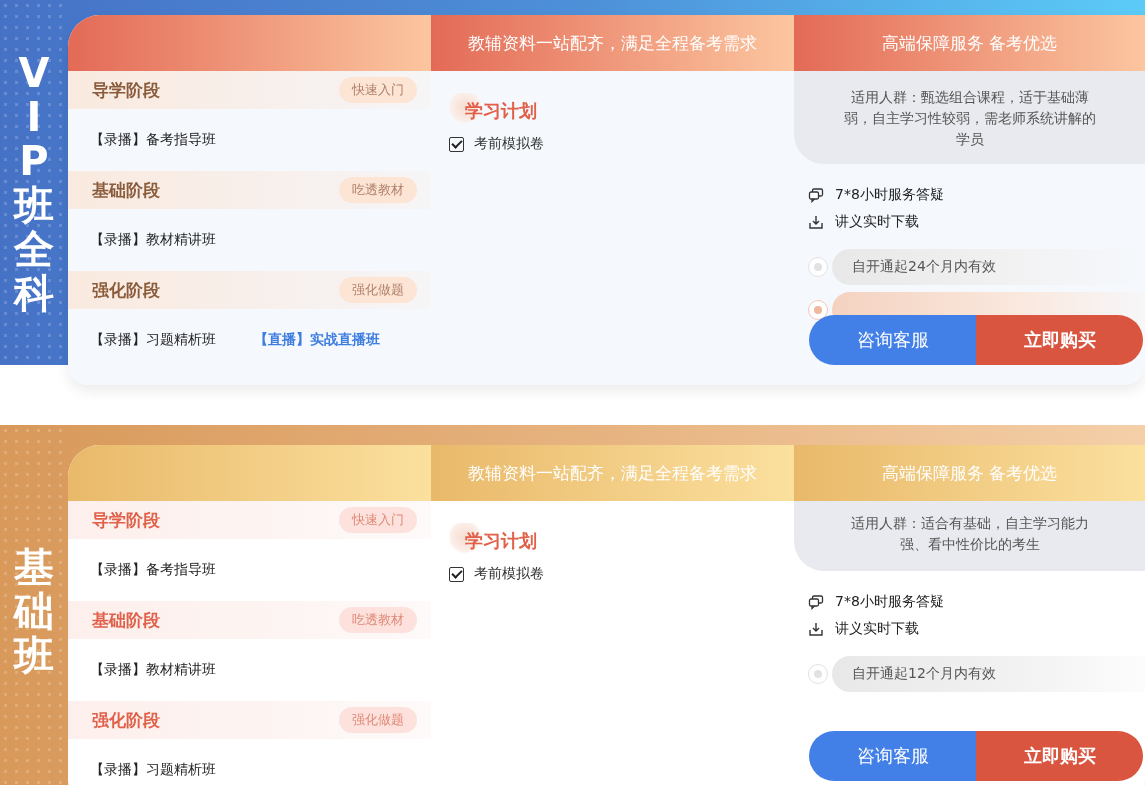 This screenshot has width=1145, height=785. Describe the element at coordinates (34, 182) in the screenshot. I see `course-title: VIP班全科` at that location.